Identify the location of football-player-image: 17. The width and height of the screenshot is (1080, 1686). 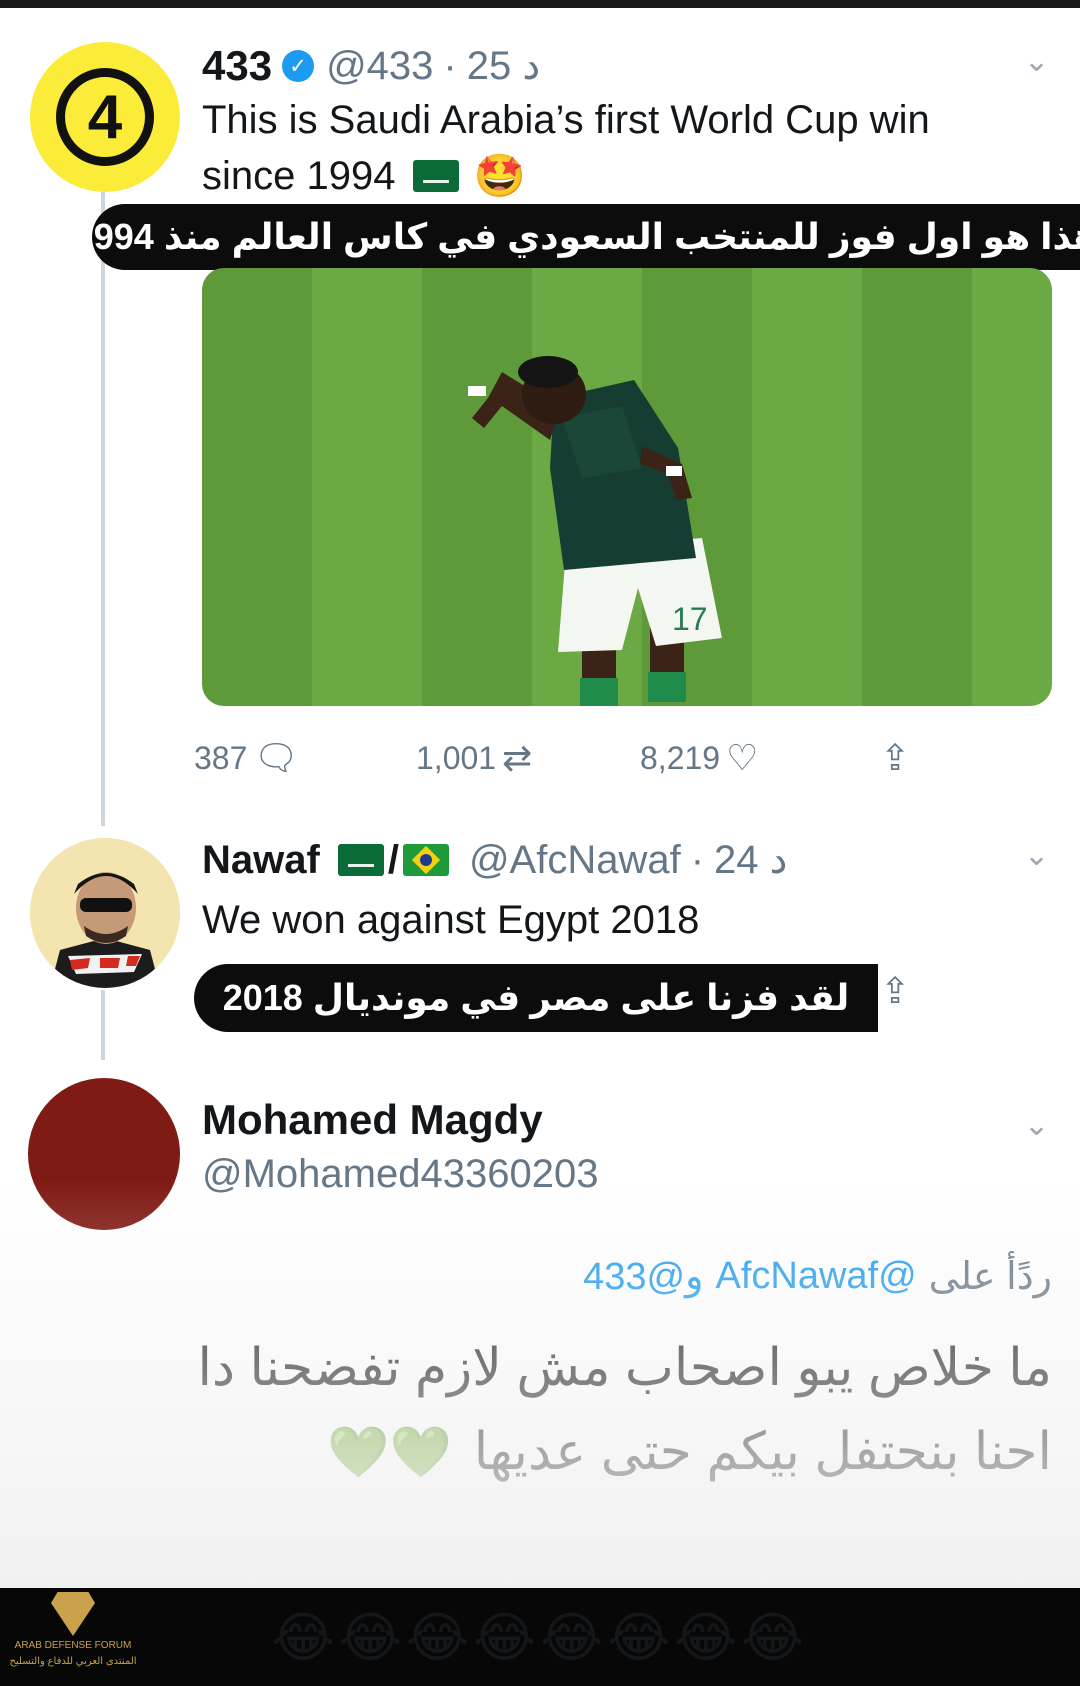
(595, 531).